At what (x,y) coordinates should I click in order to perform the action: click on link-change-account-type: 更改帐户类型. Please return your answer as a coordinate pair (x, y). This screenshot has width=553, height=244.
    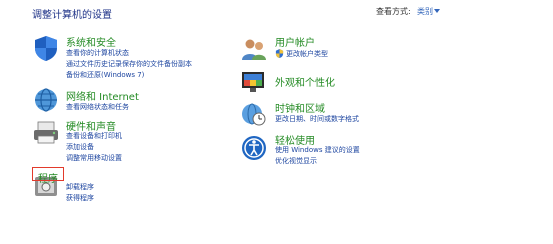
    Looking at the image, I should click on (307, 54).